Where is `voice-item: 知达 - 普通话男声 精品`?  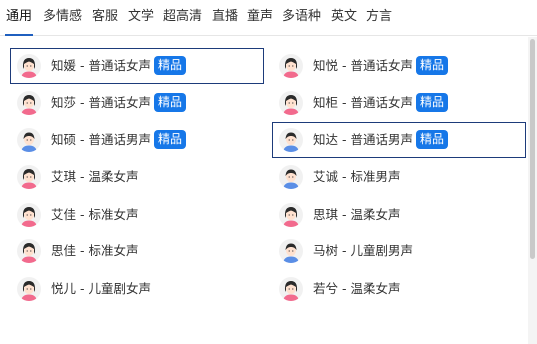
voice-item: 知达 - 普通话男声 精品 is located at coordinates (399, 140).